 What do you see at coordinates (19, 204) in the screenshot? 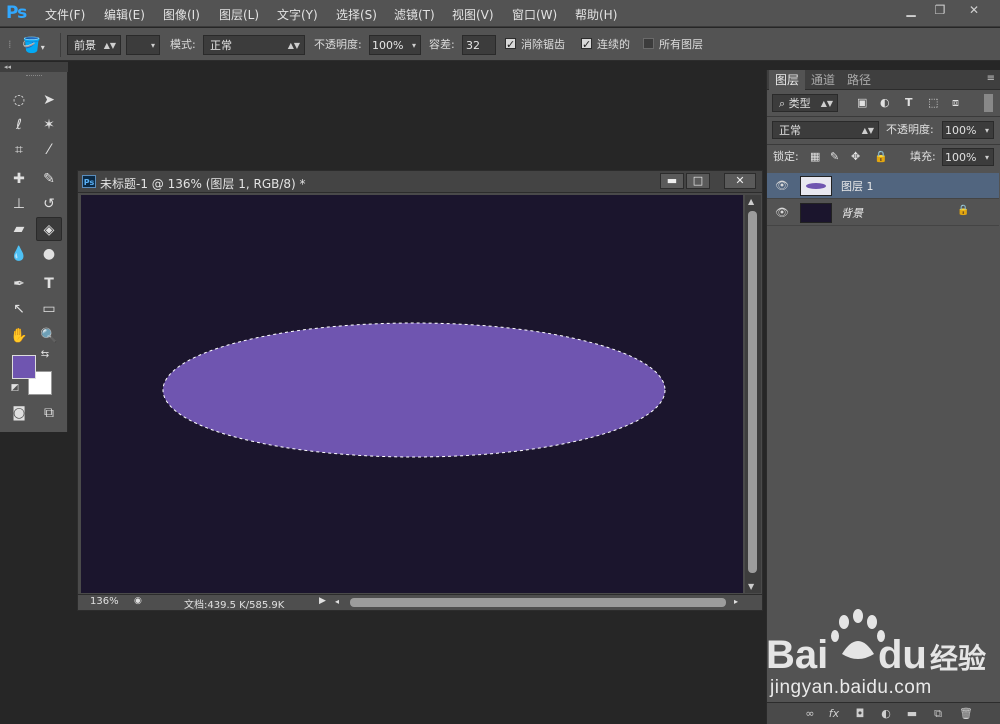
I see `clone-stamp-icon: ⊥` at bounding box center [19, 204].